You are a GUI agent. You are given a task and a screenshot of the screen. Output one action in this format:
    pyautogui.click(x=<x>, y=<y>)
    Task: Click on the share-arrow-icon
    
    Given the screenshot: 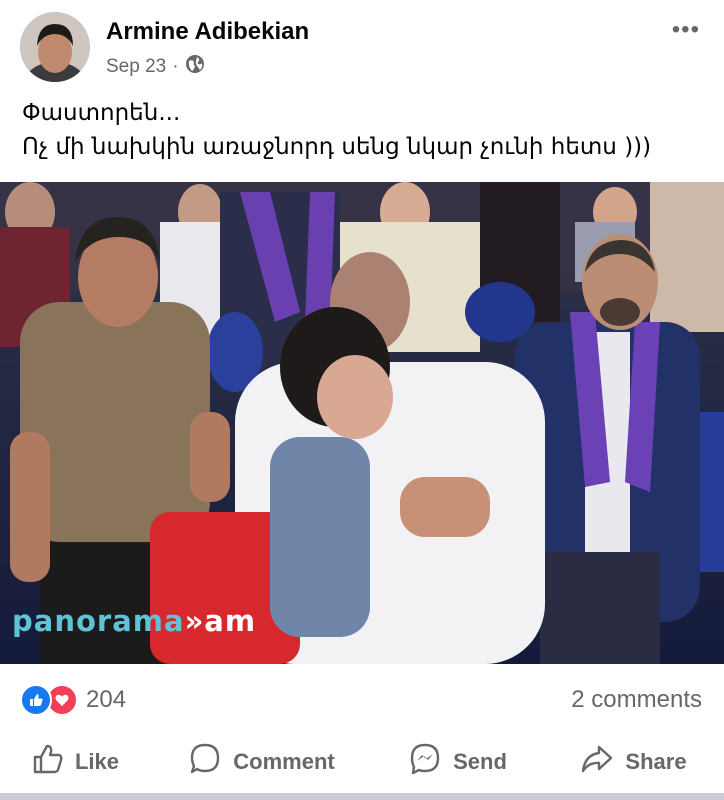 What is the action you would take?
    pyautogui.click(x=597, y=762)
    